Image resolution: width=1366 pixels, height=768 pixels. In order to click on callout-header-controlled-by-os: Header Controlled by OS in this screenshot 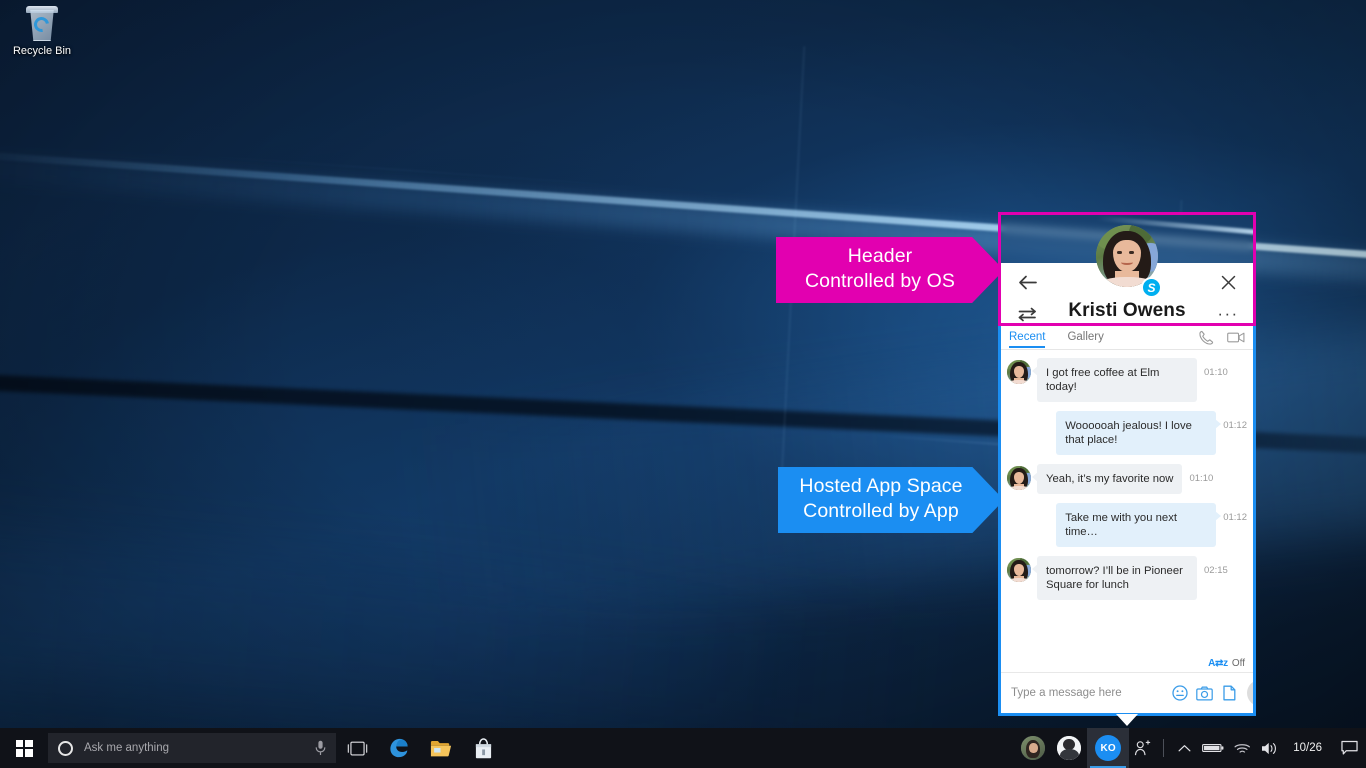, I will do `click(890, 270)`.